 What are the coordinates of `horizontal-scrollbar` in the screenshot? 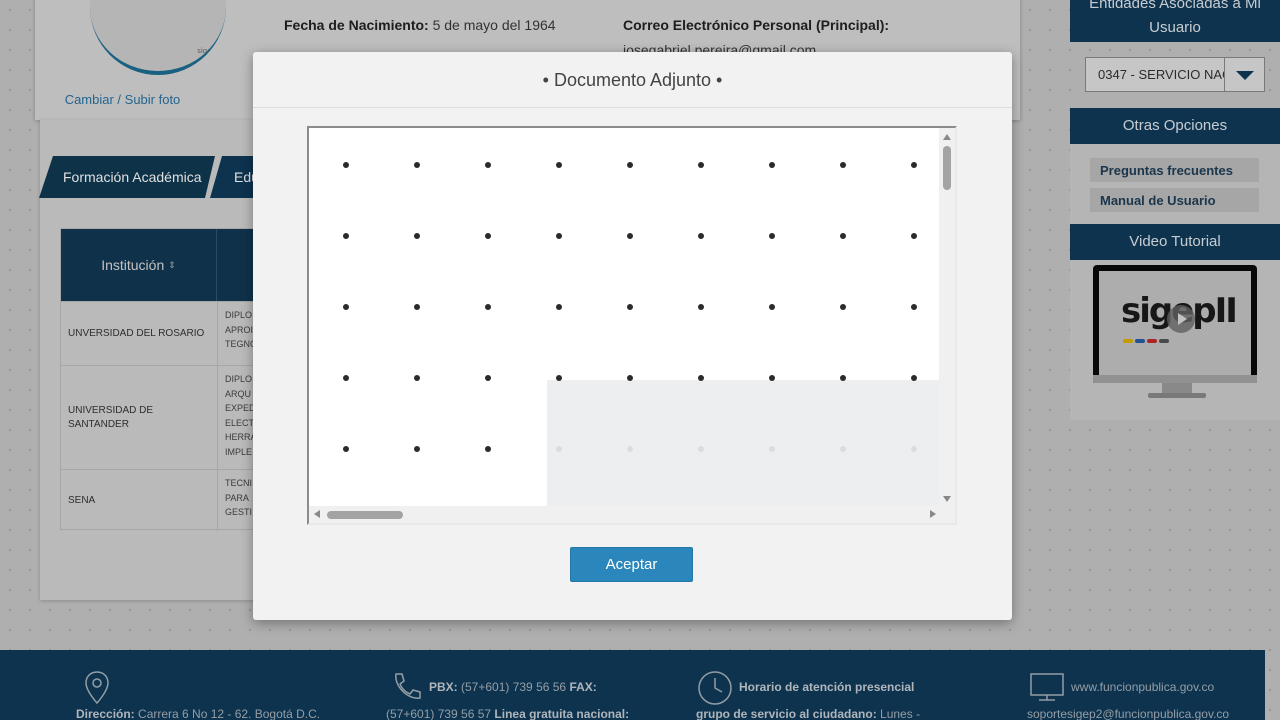 It's located at (625, 514).